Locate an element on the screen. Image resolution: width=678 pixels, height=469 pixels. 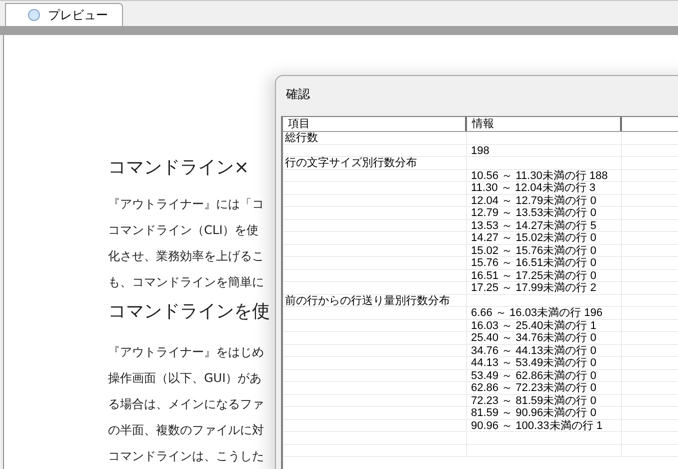
table-cell: 16.03 ～ 25.40未満の行 1 is located at coordinates (544, 325).